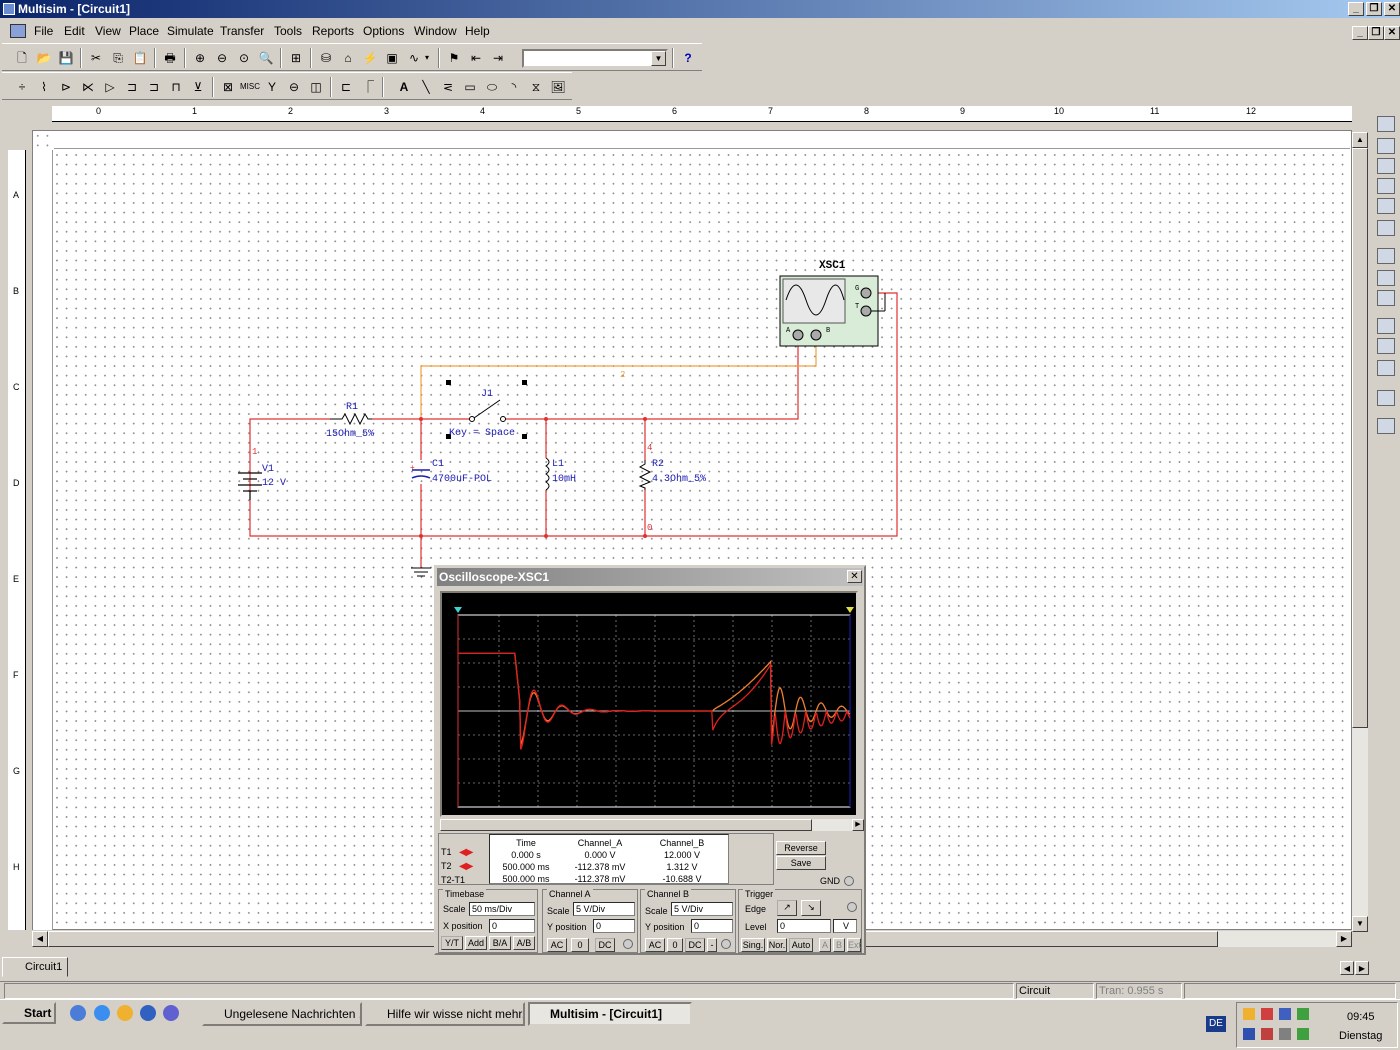 This screenshot has height=1050, width=1400. What do you see at coordinates (476, 58) in the screenshot?
I see `back-annotate-icon: ⇤` at bounding box center [476, 58].